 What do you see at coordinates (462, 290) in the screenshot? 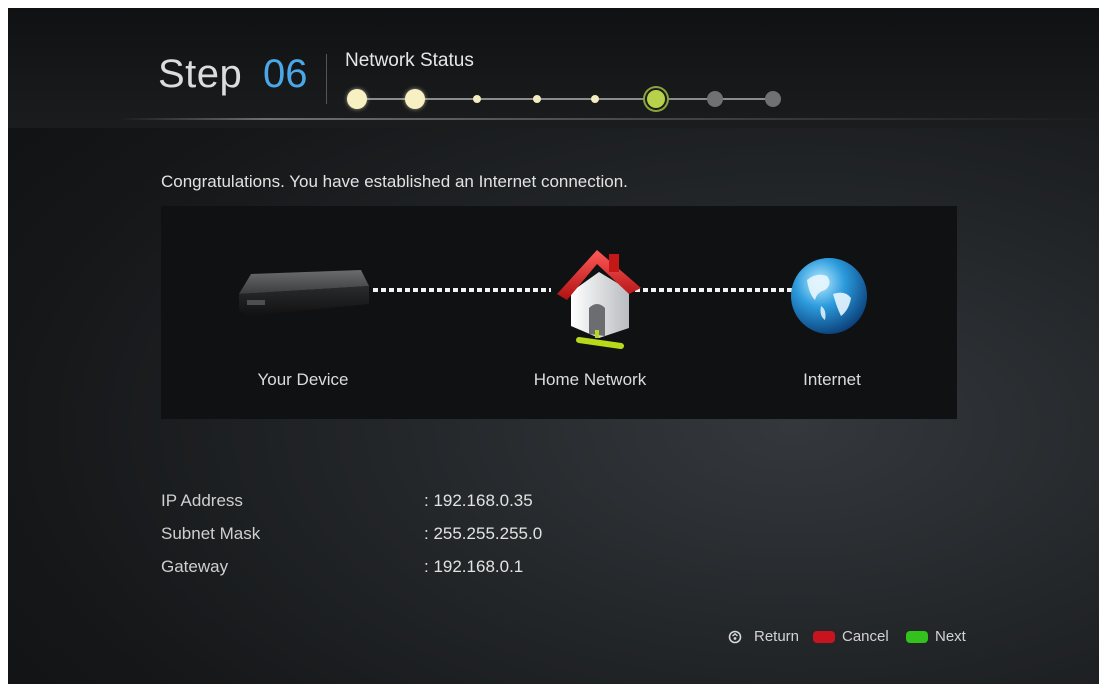
I see `device-to-home-link` at bounding box center [462, 290].